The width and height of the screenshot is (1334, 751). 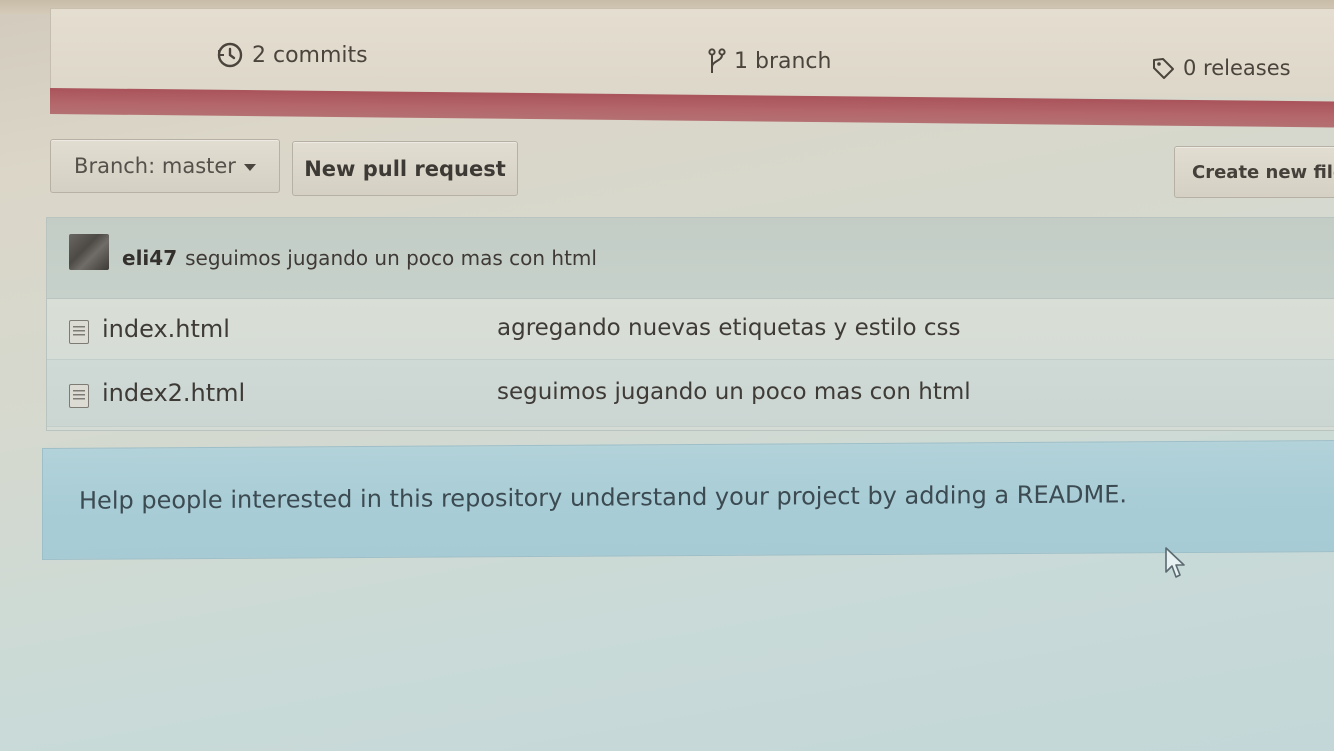 What do you see at coordinates (692, 52) in the screenshot?
I see `repo-summary-bar: 2 commits 1 branch 0 releases` at bounding box center [692, 52].